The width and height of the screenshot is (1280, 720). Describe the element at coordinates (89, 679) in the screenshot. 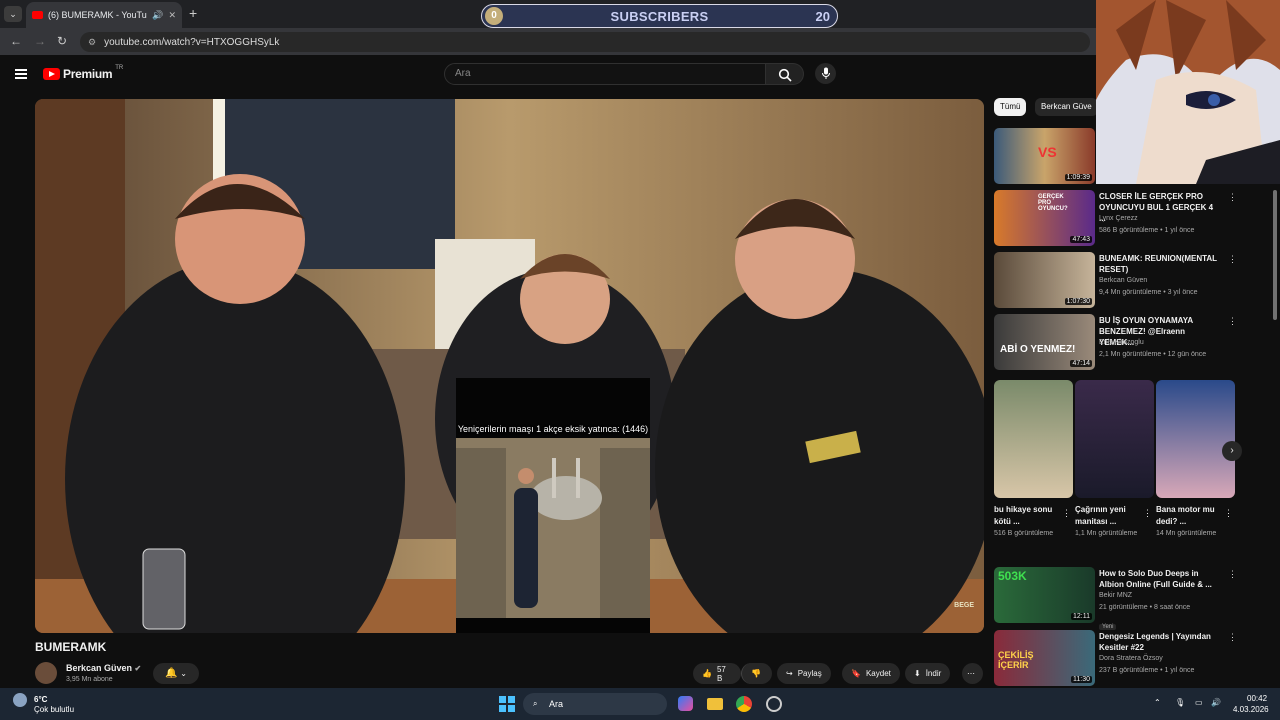

I see `channel-subscribers: 3,95 Mn abone` at that location.